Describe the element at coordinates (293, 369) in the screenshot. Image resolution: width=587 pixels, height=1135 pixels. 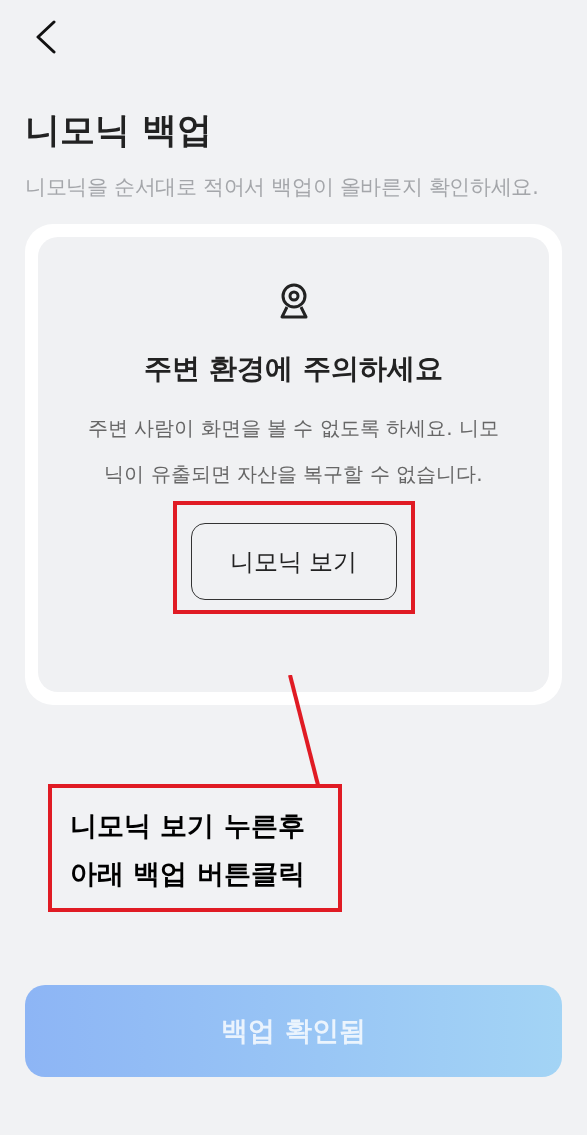
I see `warning-heading: 주변 환경에 주의하세요` at that location.